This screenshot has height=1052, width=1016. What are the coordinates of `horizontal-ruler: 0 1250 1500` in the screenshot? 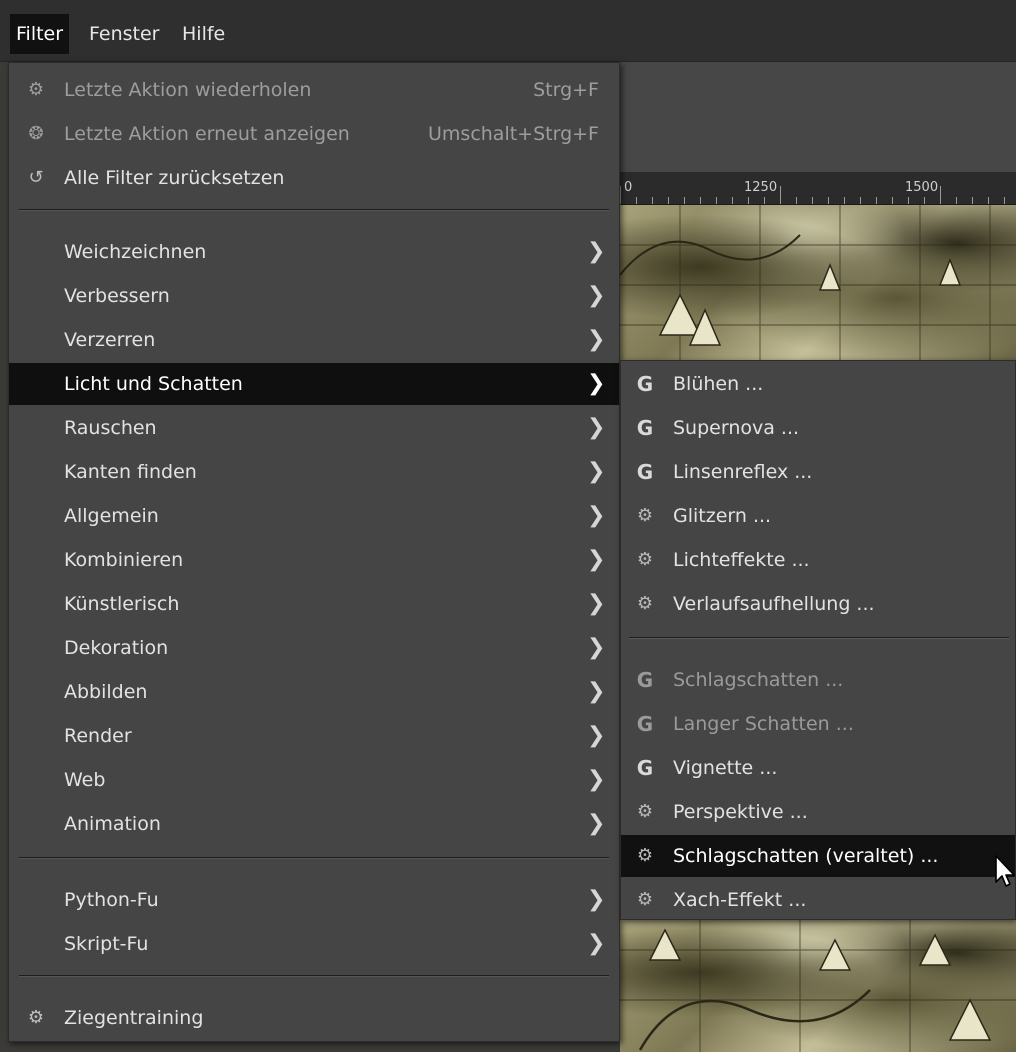 It's located at (818, 188).